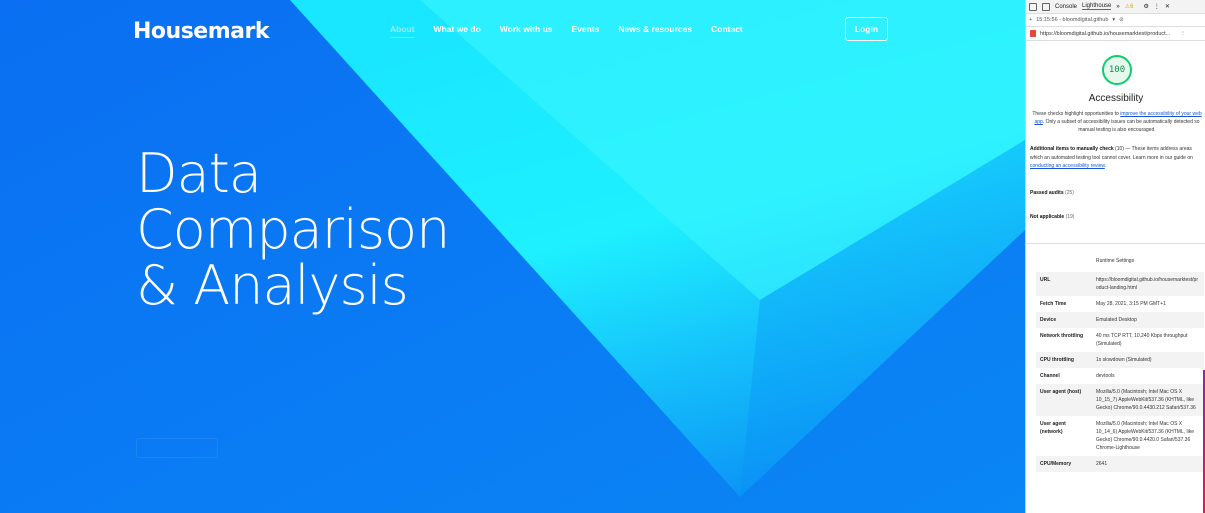  Describe the element at coordinates (1103, 304) in the screenshot. I see `table-row: Fetch Time May 28, 2021, 3:15 PM GMT+1` at that location.